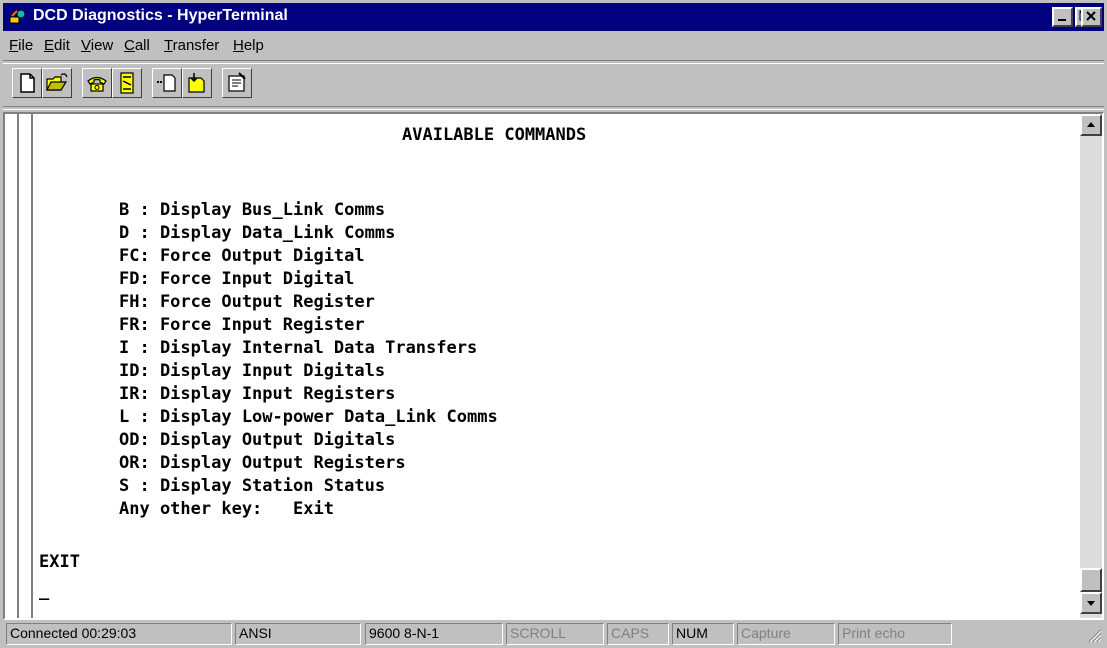 Image resolution: width=1107 pixels, height=648 pixels. Describe the element at coordinates (1091, 366) in the screenshot. I see `vertical-scrollbar` at that location.